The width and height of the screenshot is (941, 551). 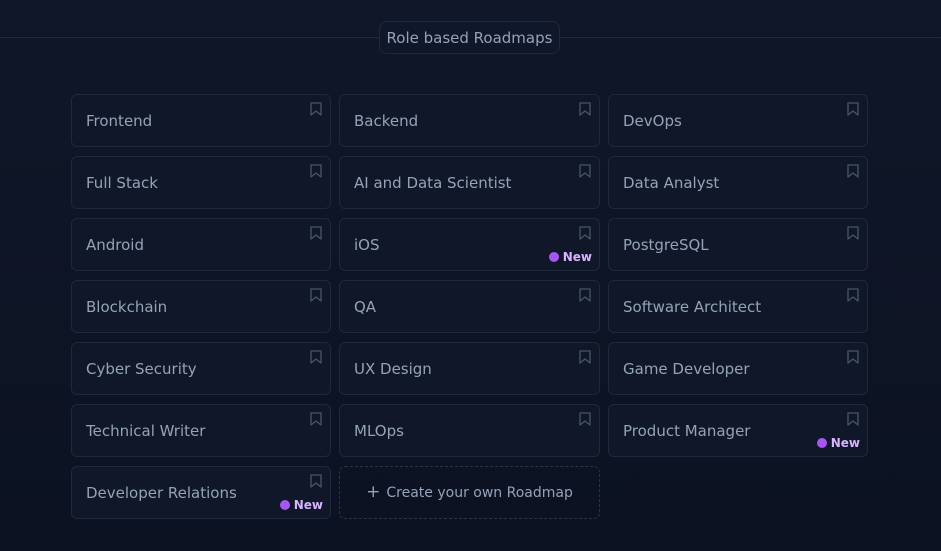 What do you see at coordinates (127, 306) in the screenshot?
I see `roadmap-label: Blockchain` at bounding box center [127, 306].